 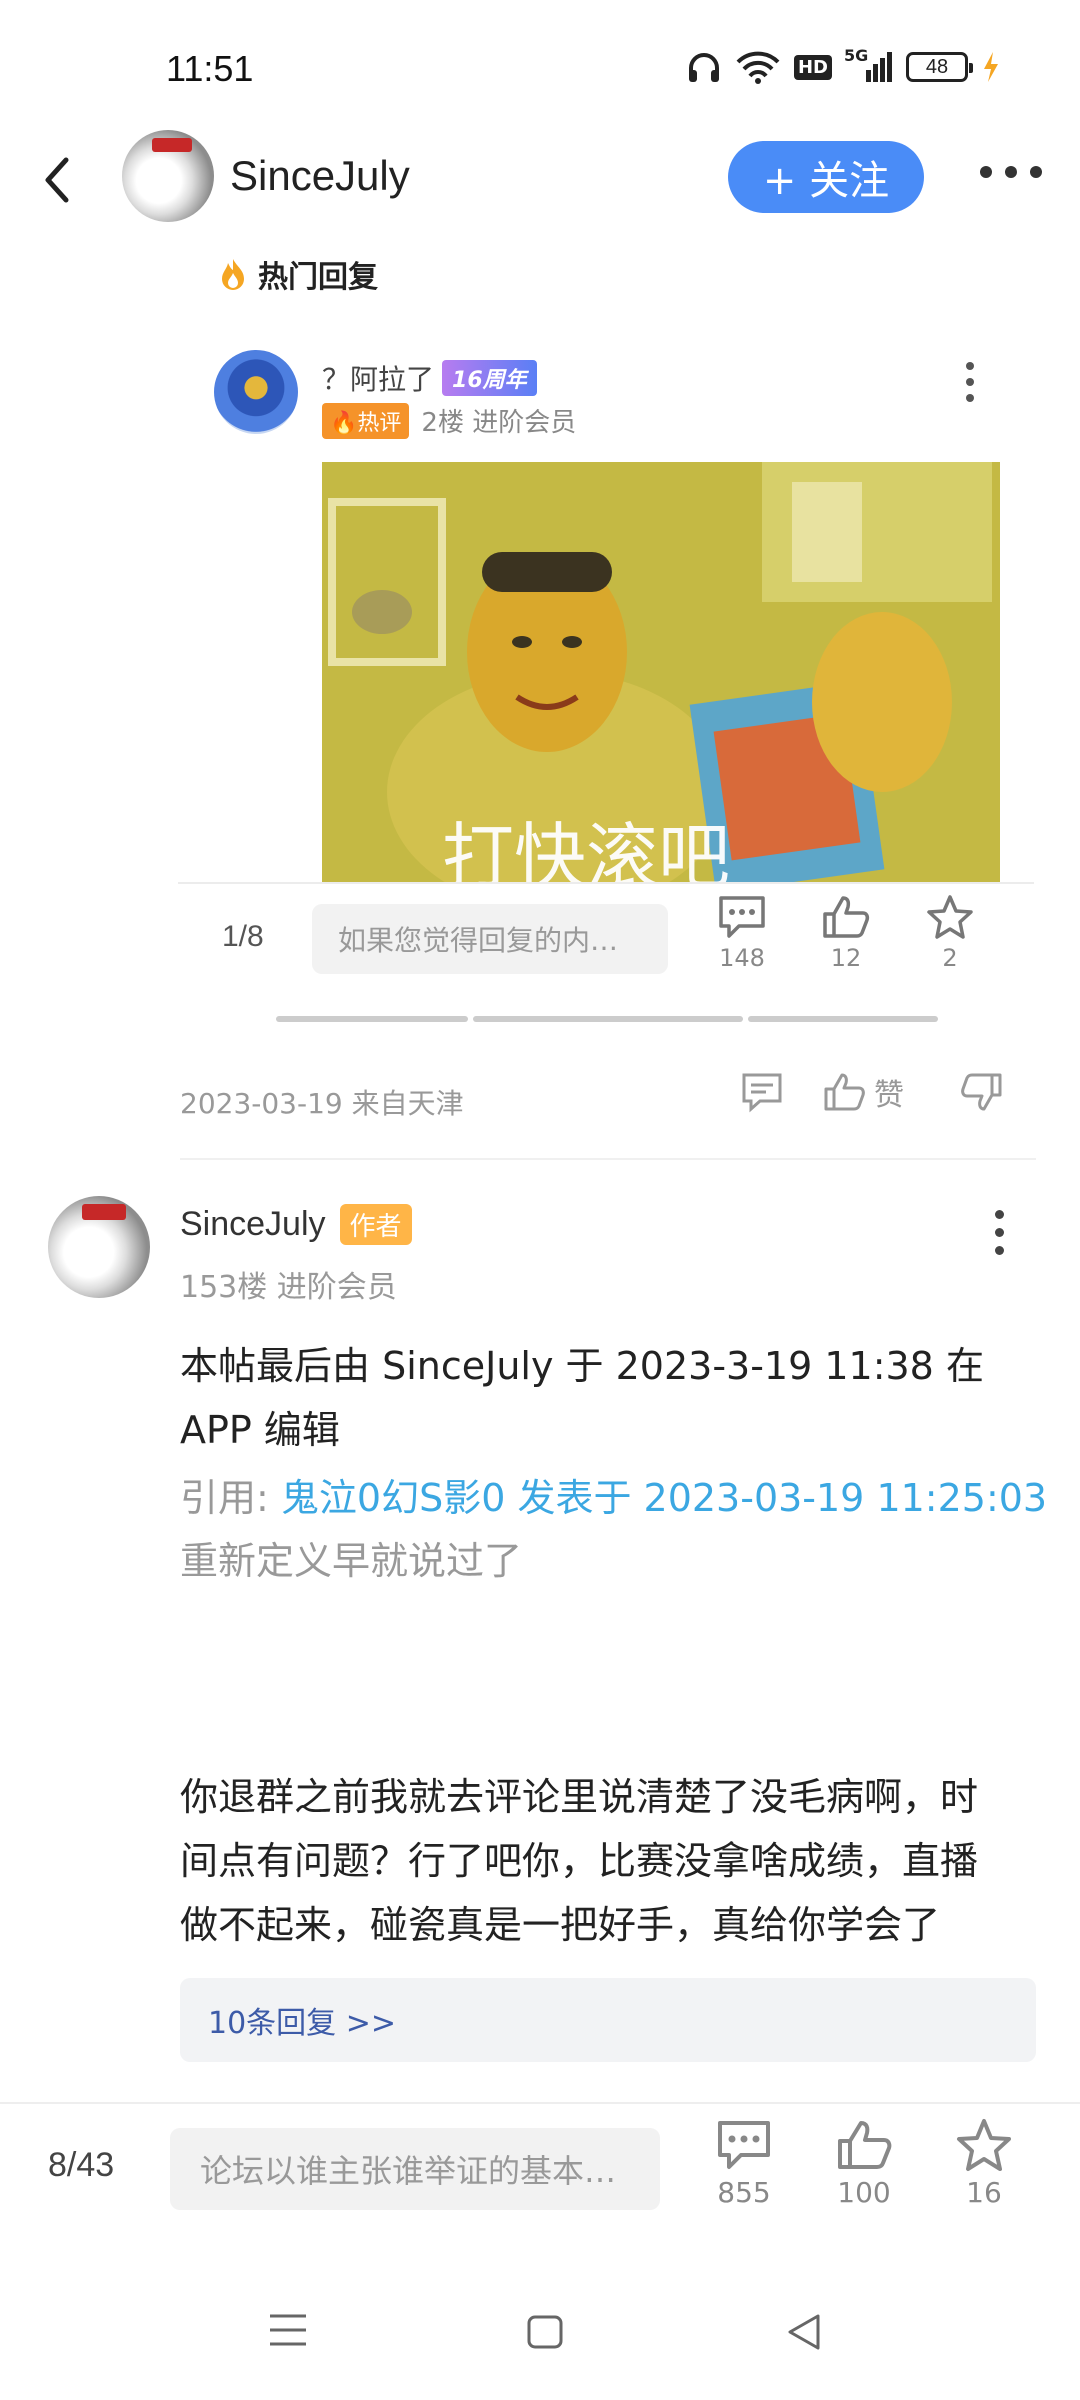 I want to click on quote-source-link: 鬼泣0幻S影0 发表于 2023-03-19 11:25:03, so click(x=664, y=1498).